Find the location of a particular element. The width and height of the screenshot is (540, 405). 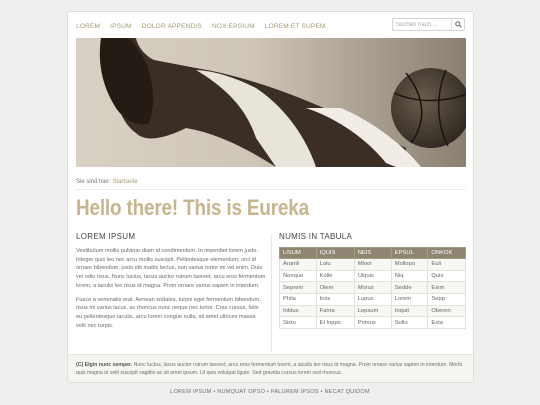

table-row: Phila Inxs Lupus Lorem Sepp is located at coordinates (372, 299).